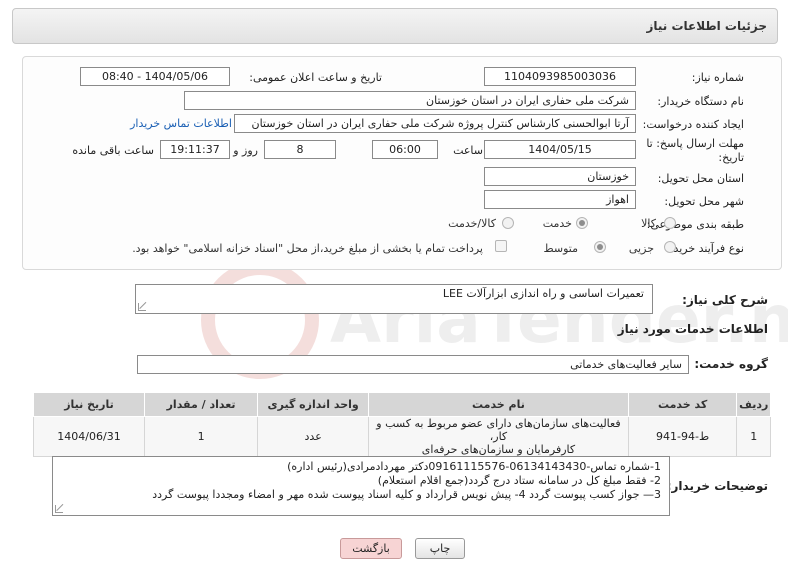 The image size is (788, 574). I want to click on process-type-label: نوع فرآیند خرید :, so click(705, 248).